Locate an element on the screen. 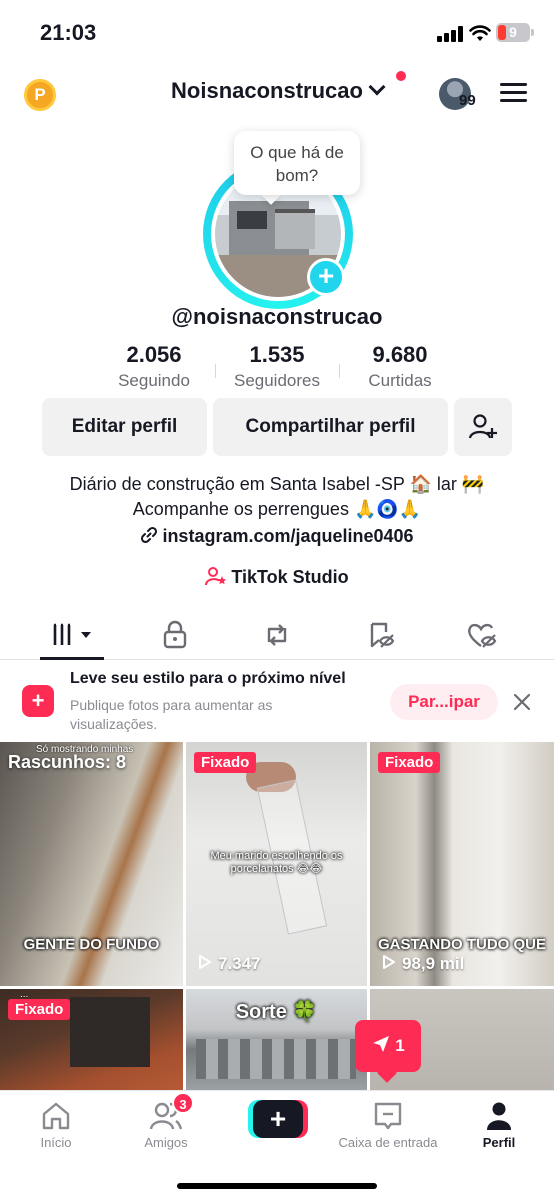 The width and height of the screenshot is (554, 1200). stat-value: 9.680 is located at coordinates (400, 354).